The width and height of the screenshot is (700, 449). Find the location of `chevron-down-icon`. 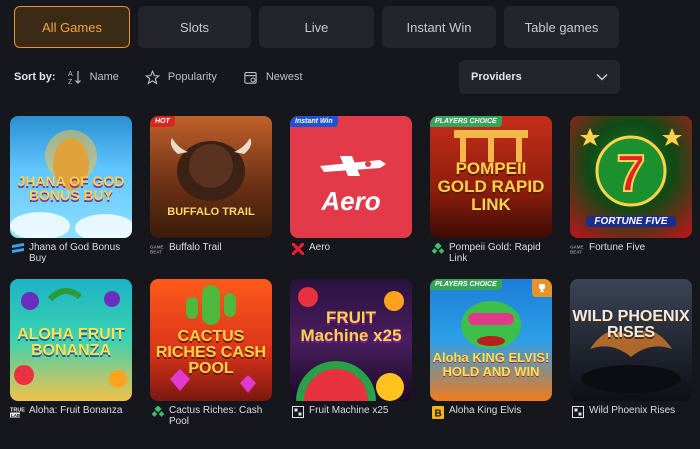

chevron-down-icon is located at coordinates (602, 77).